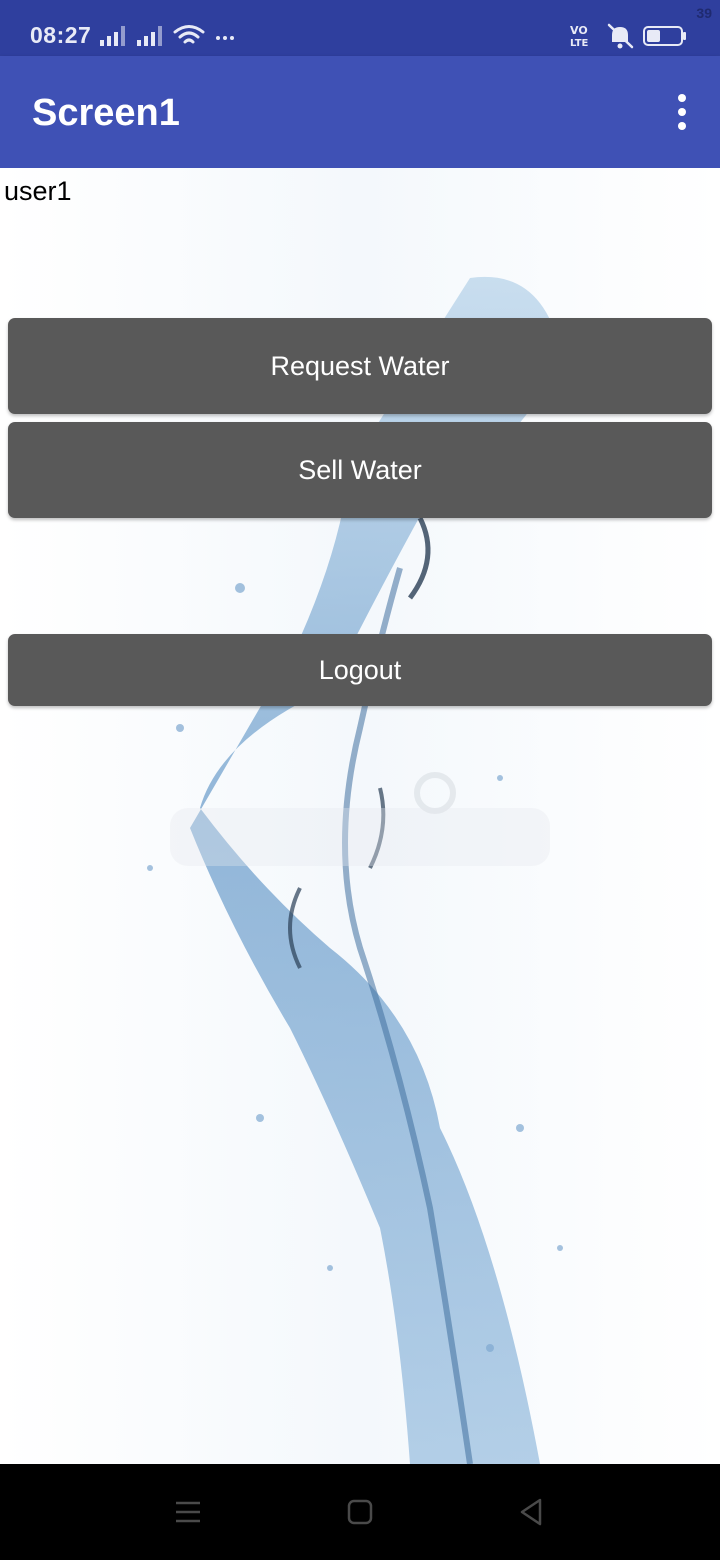 The height and width of the screenshot is (1560, 720). I want to click on wifi-icon, so click(189, 34).